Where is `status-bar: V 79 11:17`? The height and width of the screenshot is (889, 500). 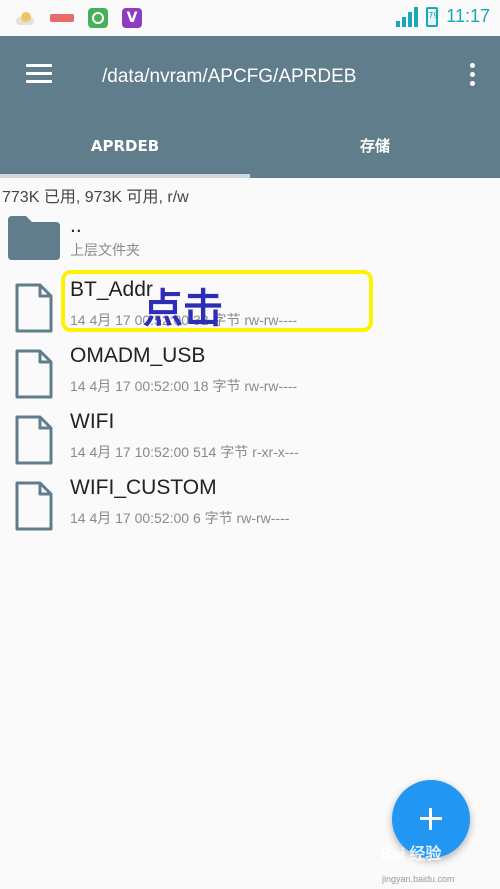 status-bar: V 79 11:17 is located at coordinates (250, 18).